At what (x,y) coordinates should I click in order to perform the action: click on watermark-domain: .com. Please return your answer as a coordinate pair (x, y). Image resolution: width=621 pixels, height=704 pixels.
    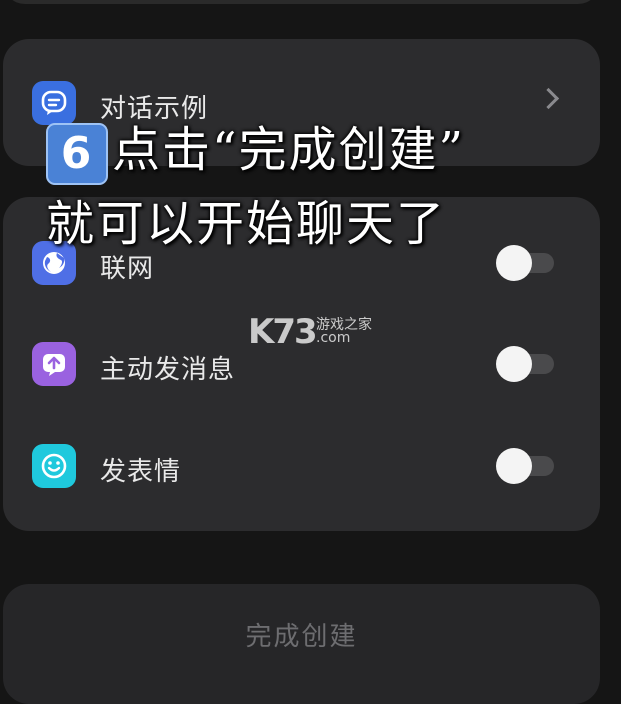
    Looking at the image, I should click on (333, 338).